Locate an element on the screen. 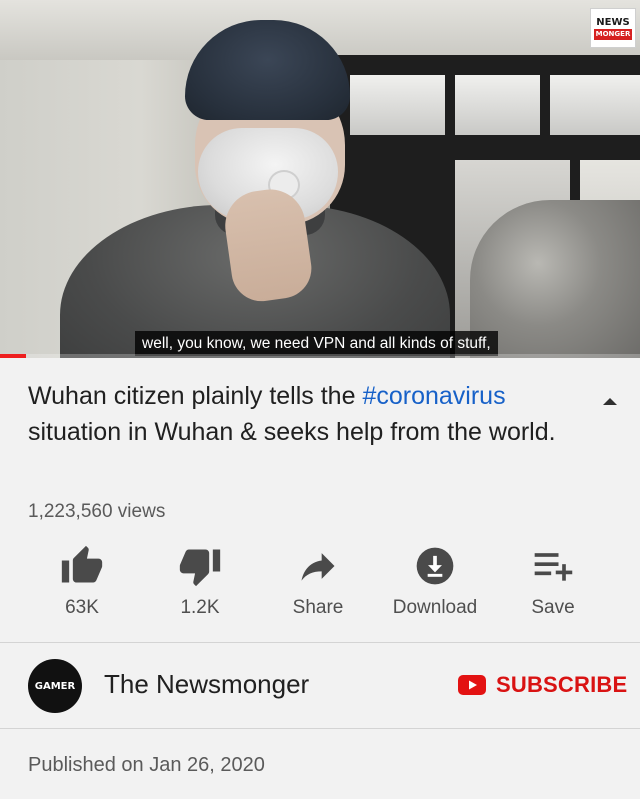 This screenshot has height=799, width=640. video-actions-bar: 63K 1.2K Share Download Save is located at coordinates (320, 584).